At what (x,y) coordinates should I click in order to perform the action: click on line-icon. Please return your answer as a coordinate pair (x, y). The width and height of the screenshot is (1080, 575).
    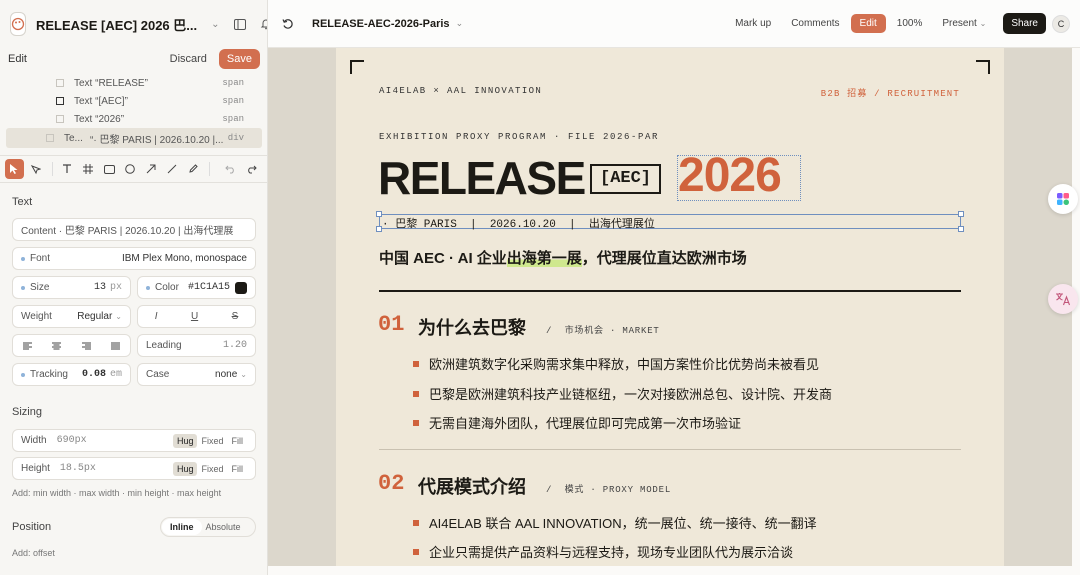
    Looking at the image, I should click on (171, 169).